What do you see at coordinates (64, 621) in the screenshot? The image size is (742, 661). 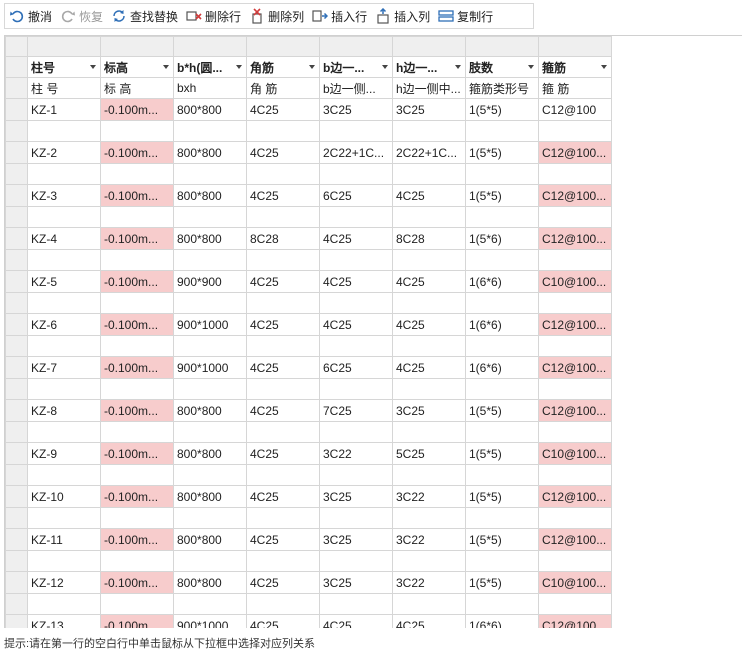 I see `table-cell: KZ-13` at bounding box center [64, 621].